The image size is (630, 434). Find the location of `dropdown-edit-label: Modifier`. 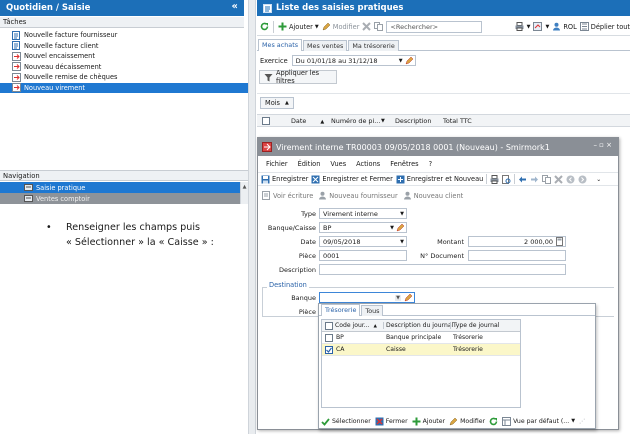

dropdown-edit-label: Modifier is located at coordinates (473, 421).